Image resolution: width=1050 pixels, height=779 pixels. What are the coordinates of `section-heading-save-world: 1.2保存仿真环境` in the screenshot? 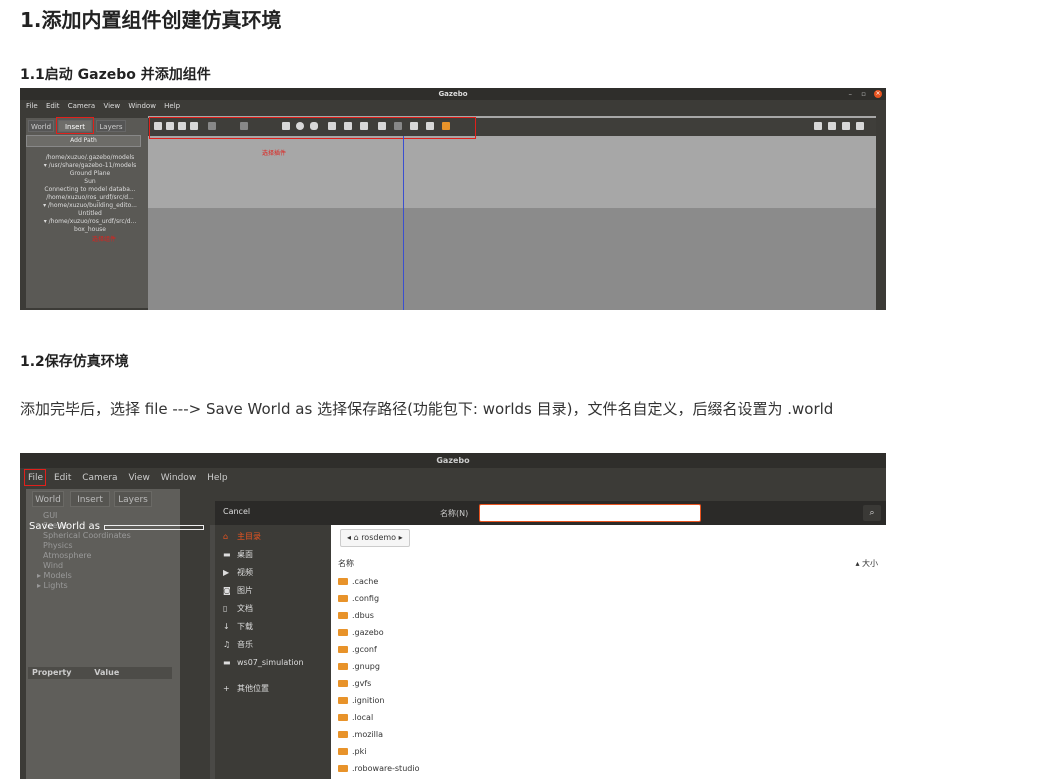 It's located at (74, 362).